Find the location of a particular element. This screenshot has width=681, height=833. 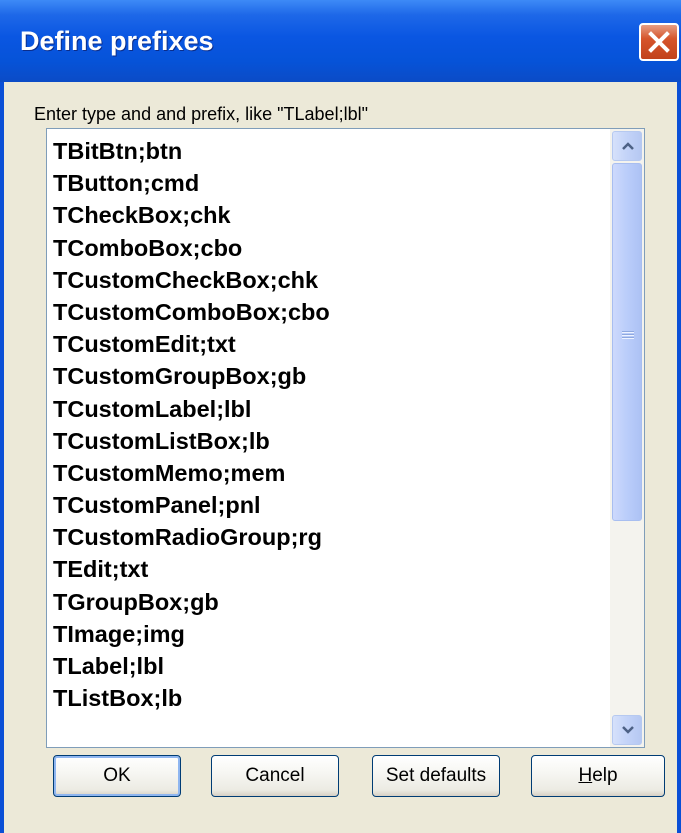

scroll-down-button is located at coordinates (627, 730).